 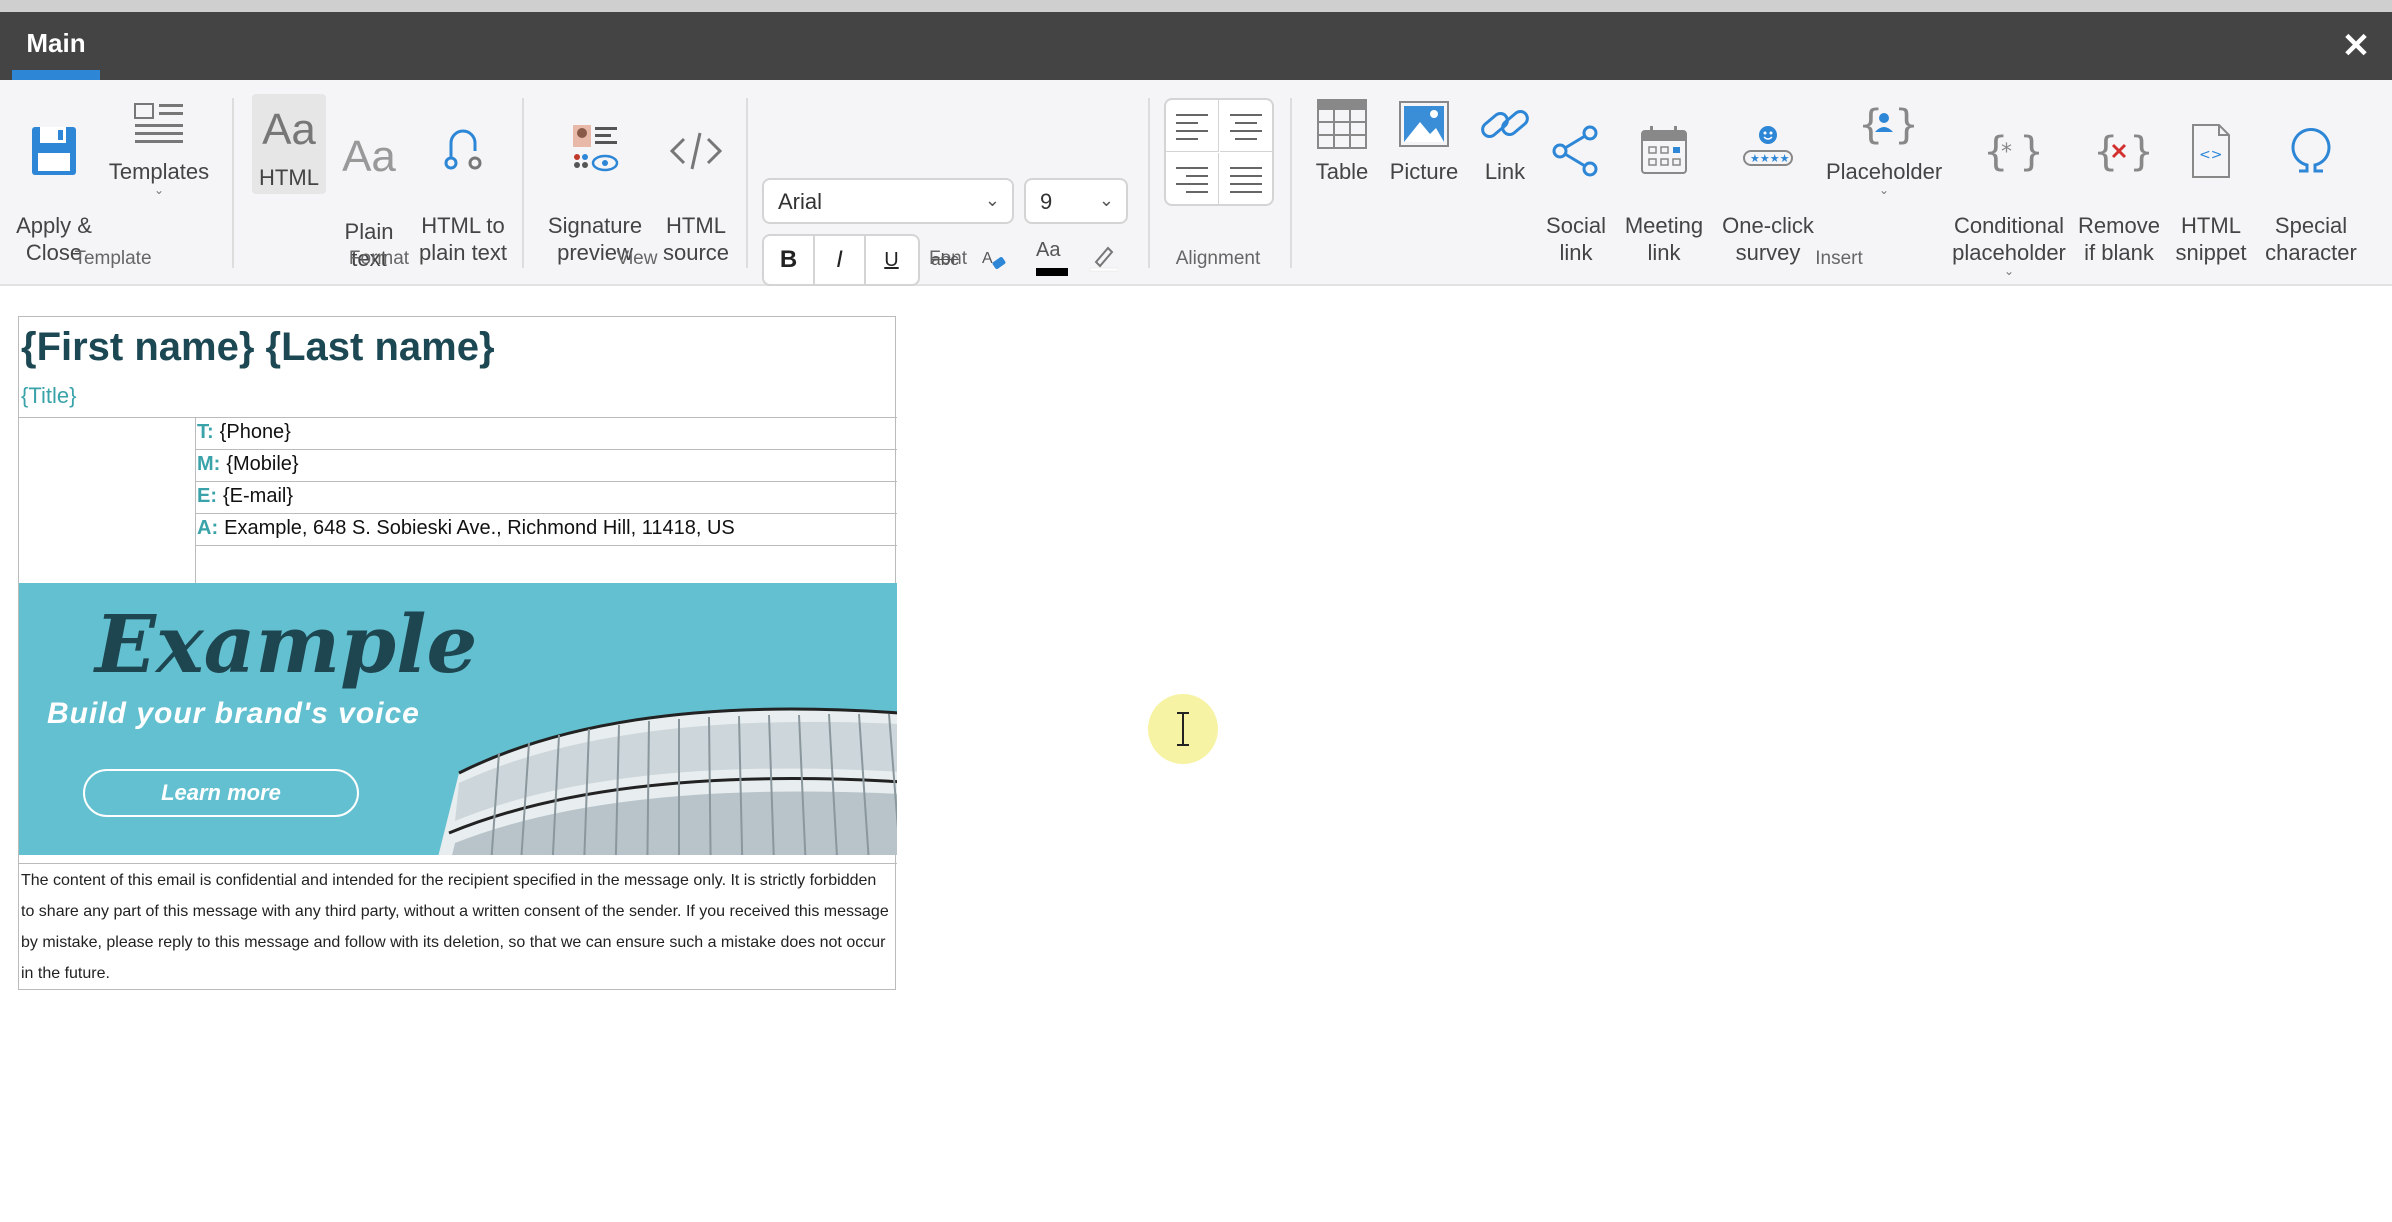 What do you see at coordinates (2011, 152) in the screenshot?
I see `conditional-placeholder-icon: { } *` at bounding box center [2011, 152].